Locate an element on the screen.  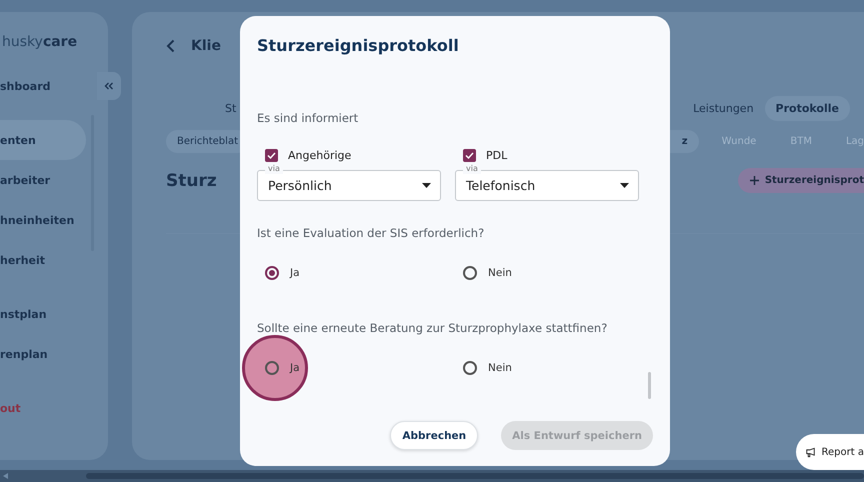
logo: huskycare is located at coordinates (39, 42).